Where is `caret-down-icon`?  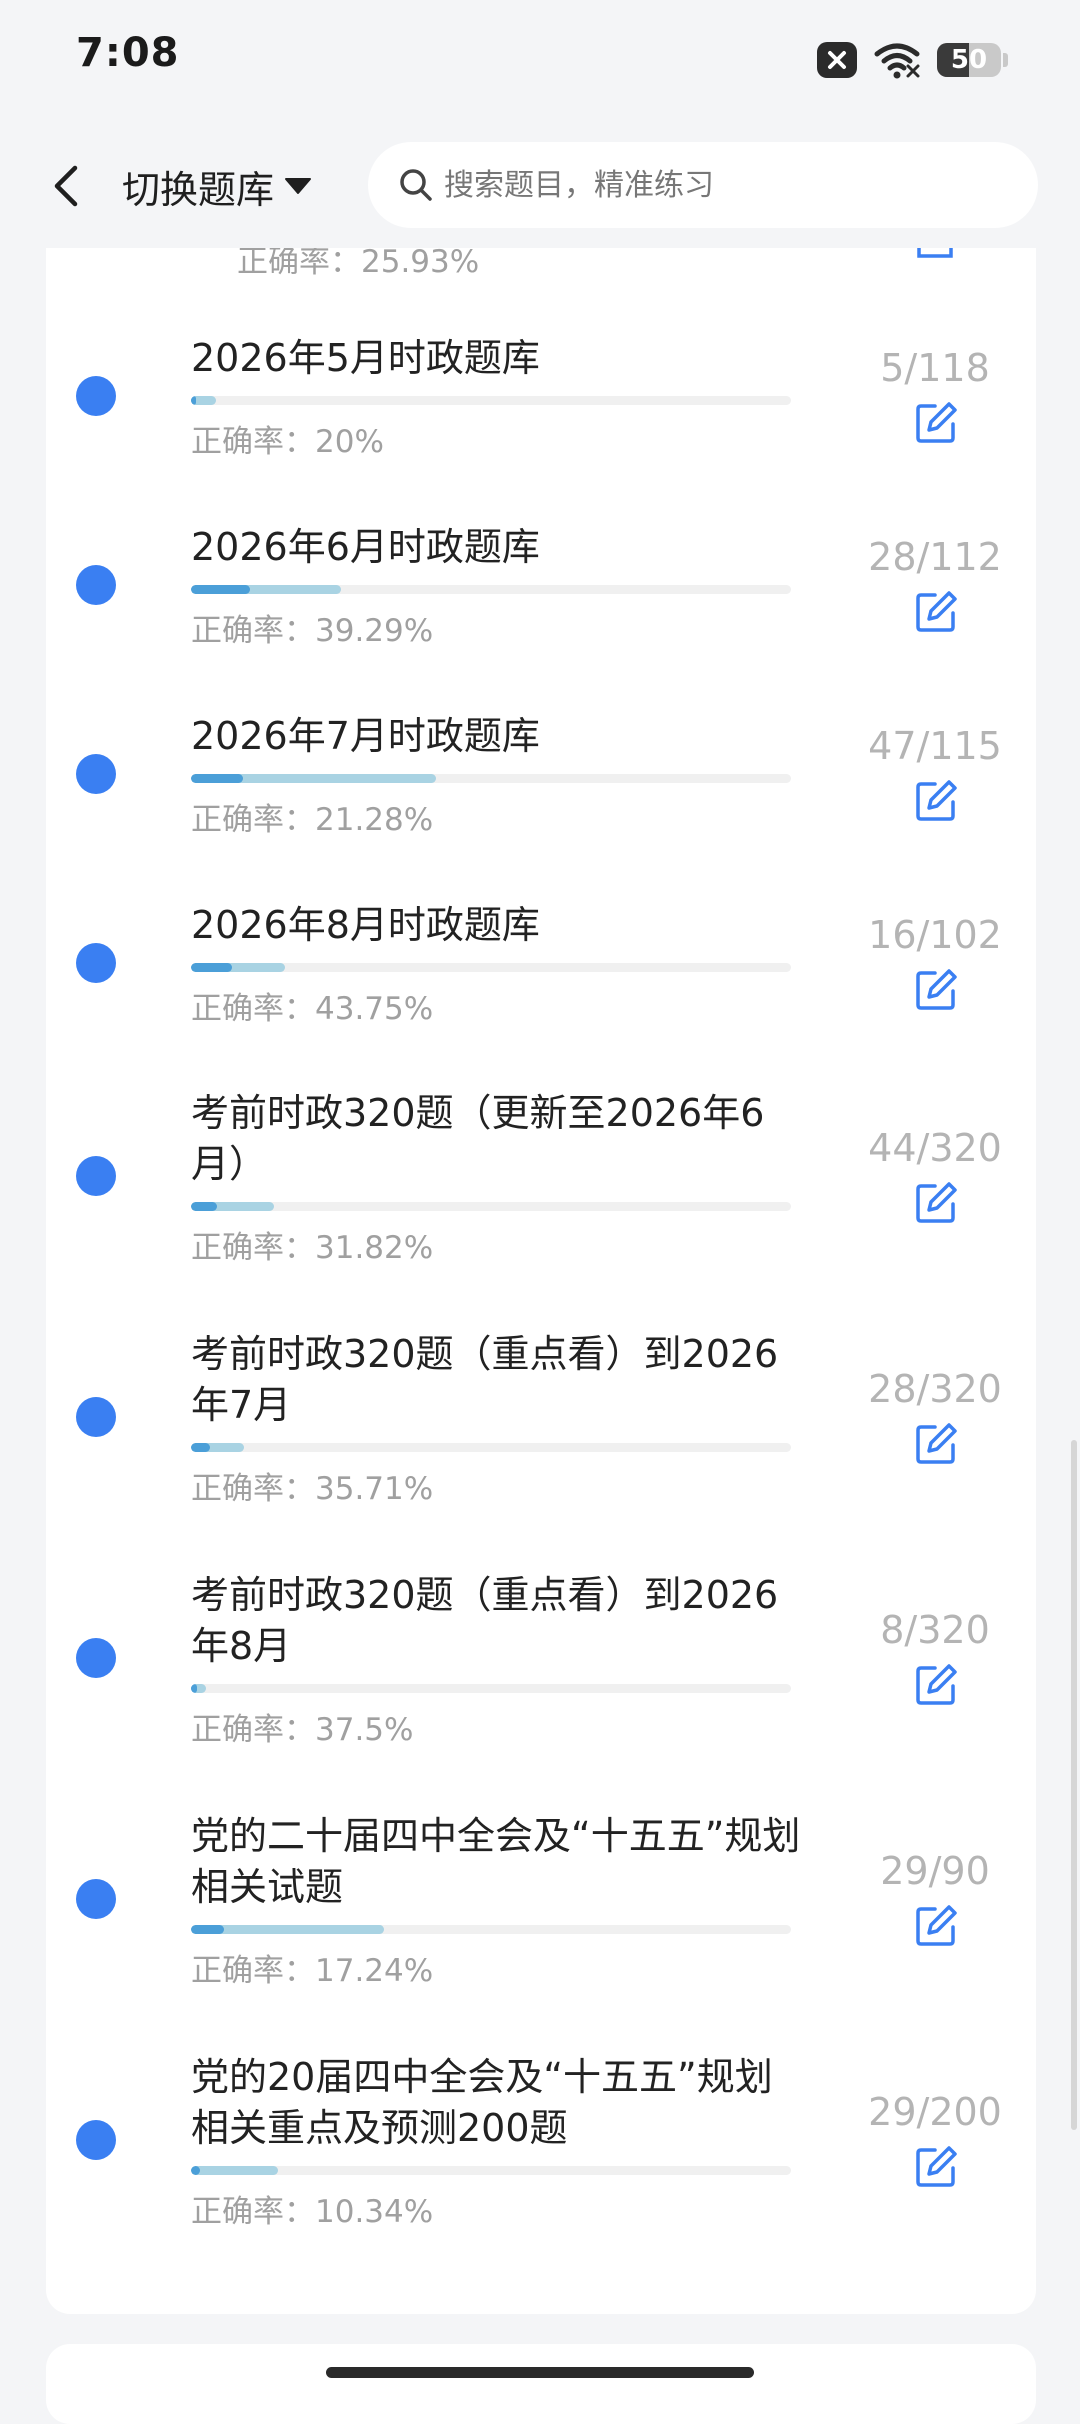 caret-down-icon is located at coordinates (298, 186).